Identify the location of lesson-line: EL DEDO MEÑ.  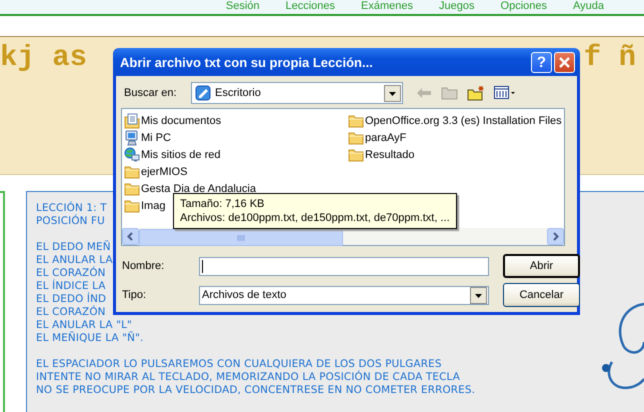
(73, 247).